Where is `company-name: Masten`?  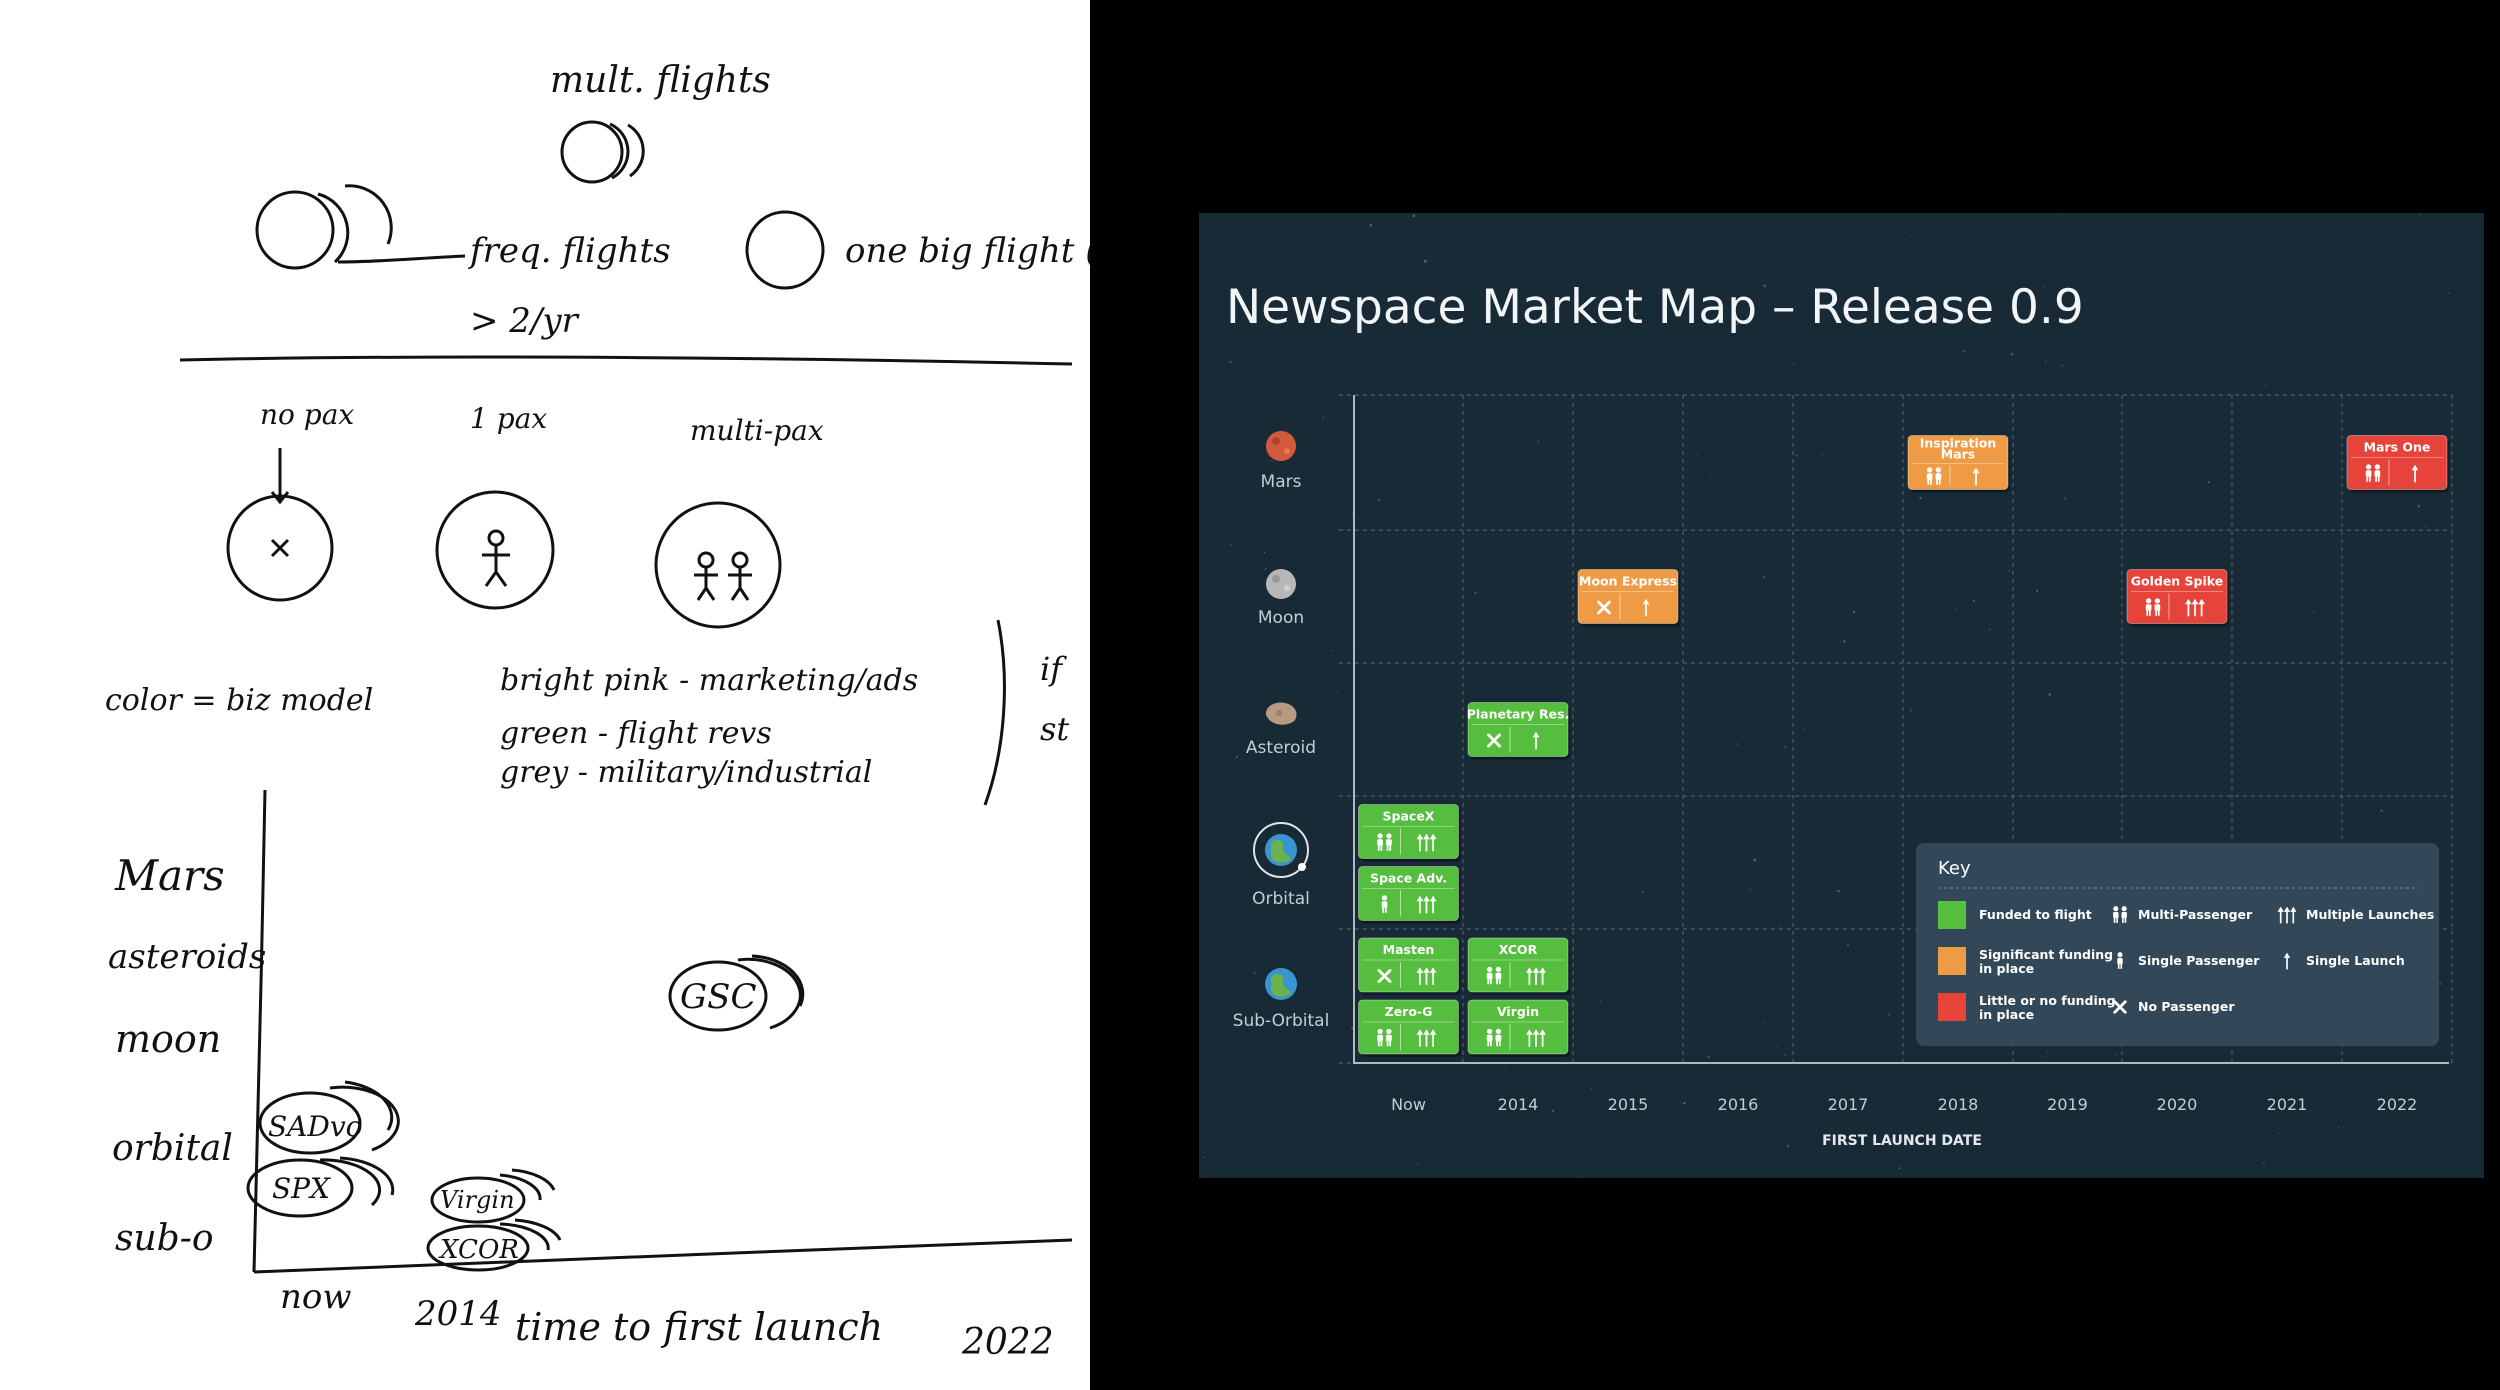
company-name: Masten is located at coordinates (1409, 949).